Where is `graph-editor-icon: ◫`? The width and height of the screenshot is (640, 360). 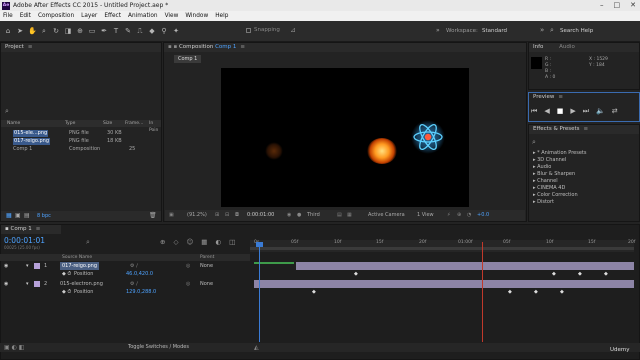
graph-editor-icon: ◫ is located at coordinates (232, 242).